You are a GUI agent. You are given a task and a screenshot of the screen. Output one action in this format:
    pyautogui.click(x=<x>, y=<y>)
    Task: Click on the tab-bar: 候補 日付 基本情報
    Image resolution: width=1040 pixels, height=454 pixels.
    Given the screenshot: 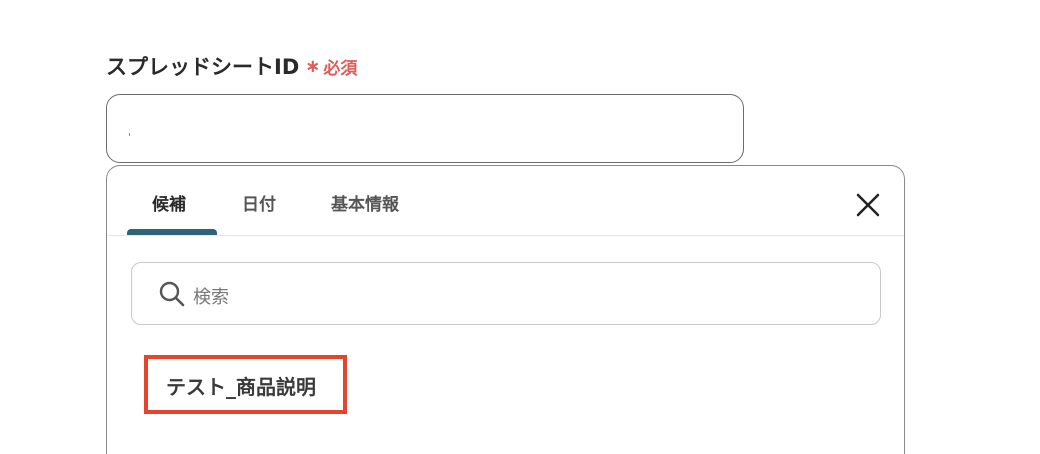 What is the action you would take?
    pyautogui.click(x=505, y=201)
    